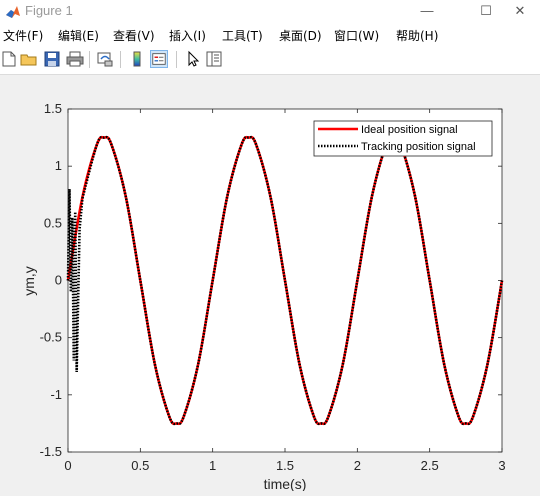 This screenshot has width=540, height=496. What do you see at coordinates (214, 59) in the screenshot?
I see `property-inspector-icon` at bounding box center [214, 59].